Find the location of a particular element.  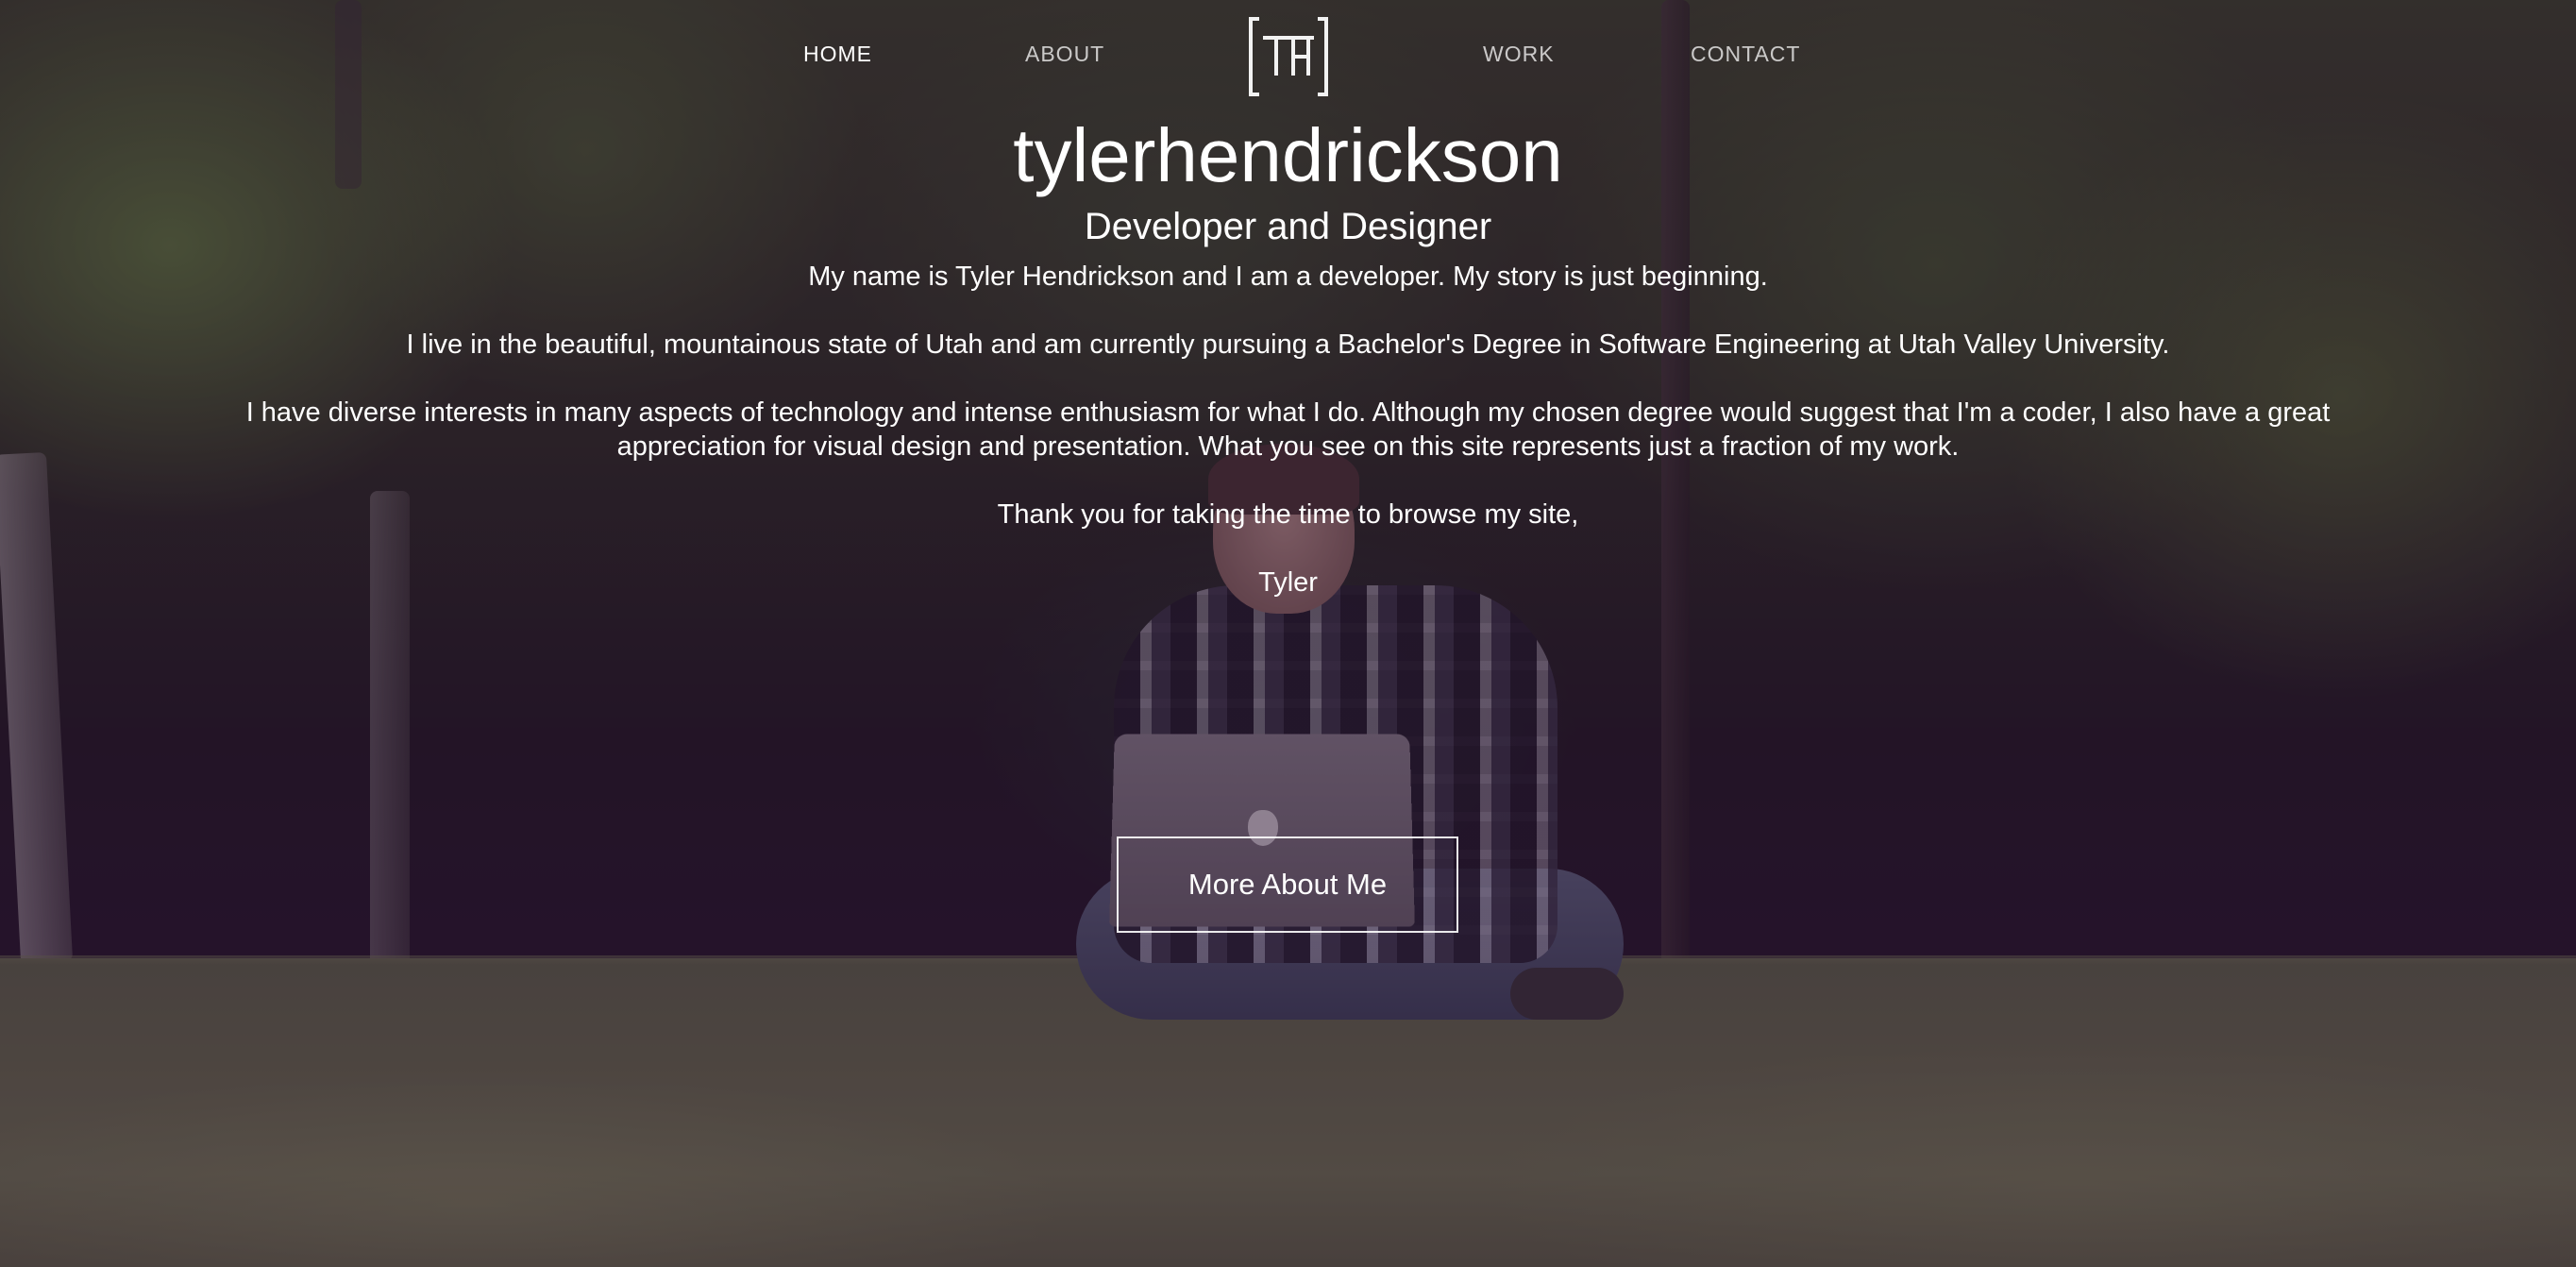

signature-name: Tyler is located at coordinates (1288, 582).